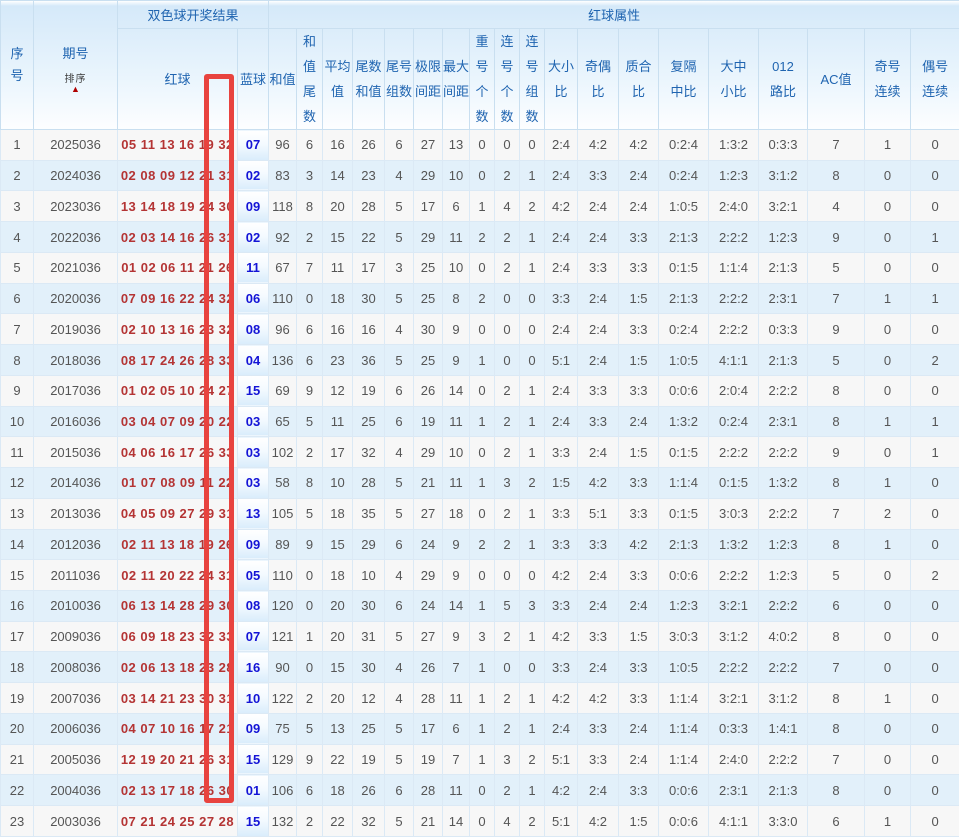  What do you see at coordinates (369, 575) in the screenshot?
I see `stat-cell-tail-sum: 10` at bounding box center [369, 575].